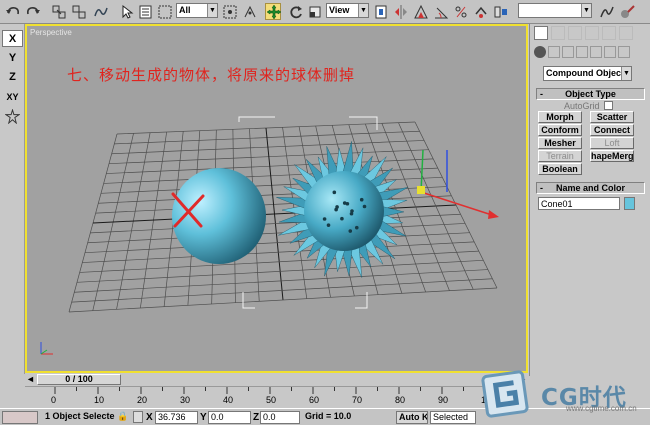 Image resolution: width=650 pixels, height=425 pixels. I want to click on auto-key-button: Auto Key, so click(412, 417).